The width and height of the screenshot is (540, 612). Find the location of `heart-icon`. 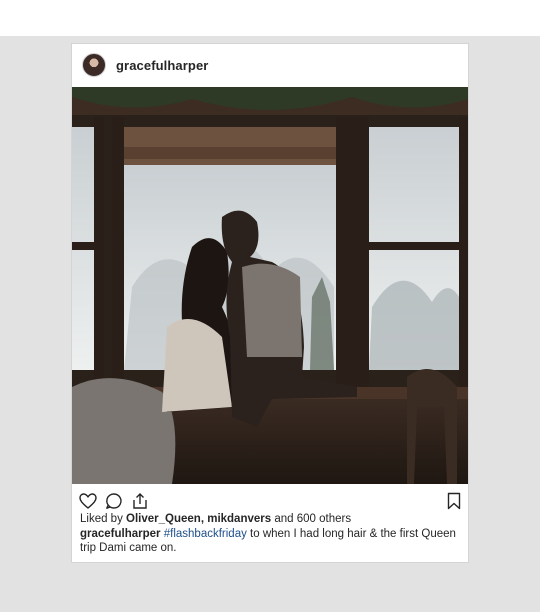

heart-icon is located at coordinates (88, 501).